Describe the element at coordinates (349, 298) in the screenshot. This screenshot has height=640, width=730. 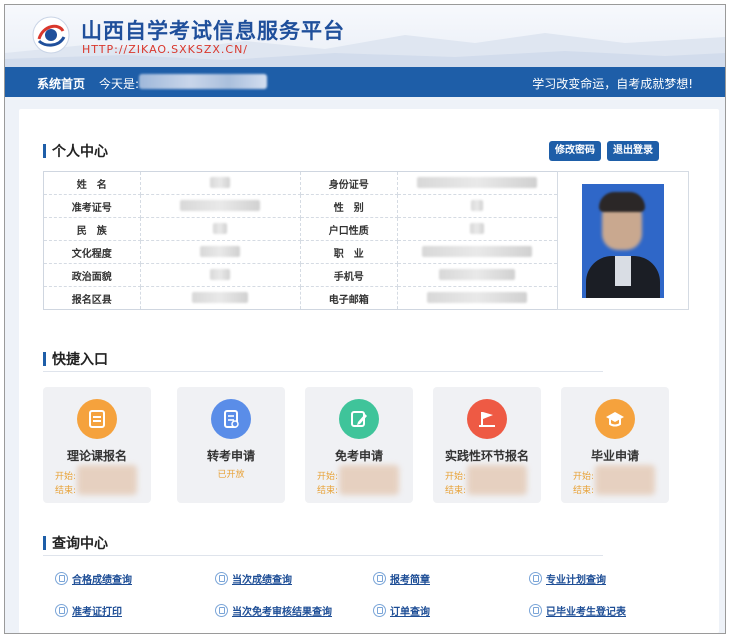
I see `email-label: 电子邮箱` at that location.